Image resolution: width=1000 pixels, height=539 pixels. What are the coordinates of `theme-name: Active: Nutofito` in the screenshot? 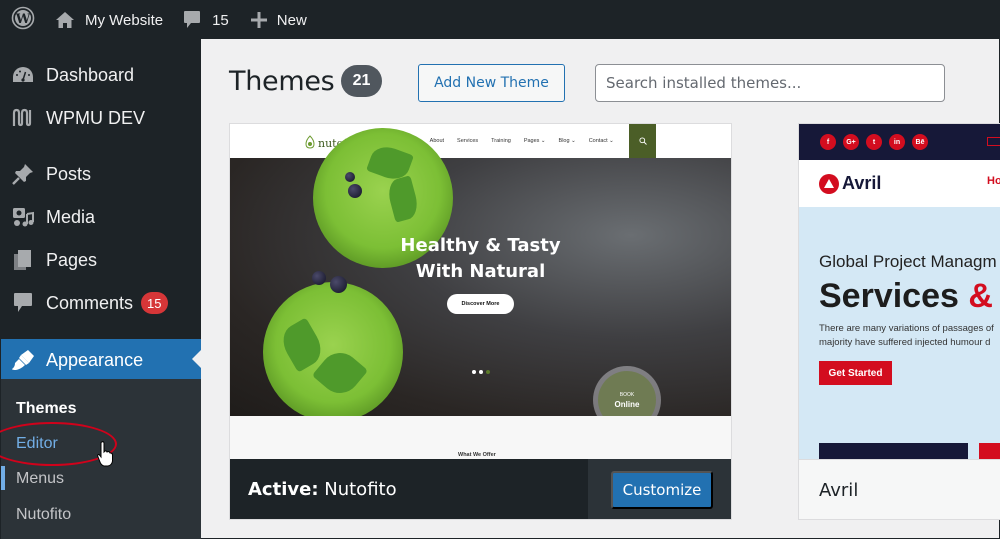 It's located at (322, 489).